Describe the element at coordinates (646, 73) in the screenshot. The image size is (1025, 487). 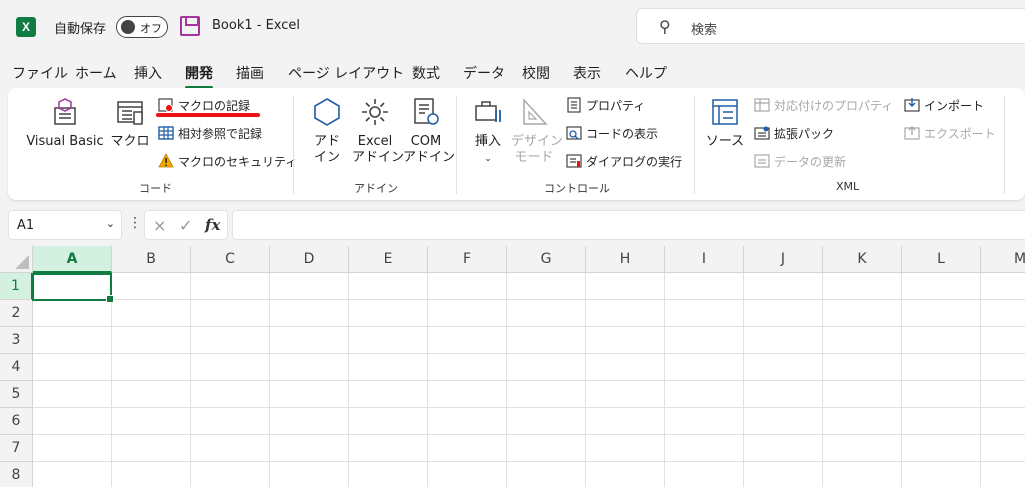
I see `tab-help: ヘルプ` at that location.